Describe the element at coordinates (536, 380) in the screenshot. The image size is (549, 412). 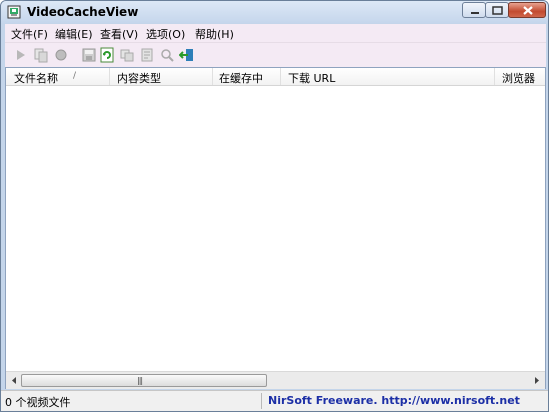
I see `scroll-right-icon` at that location.